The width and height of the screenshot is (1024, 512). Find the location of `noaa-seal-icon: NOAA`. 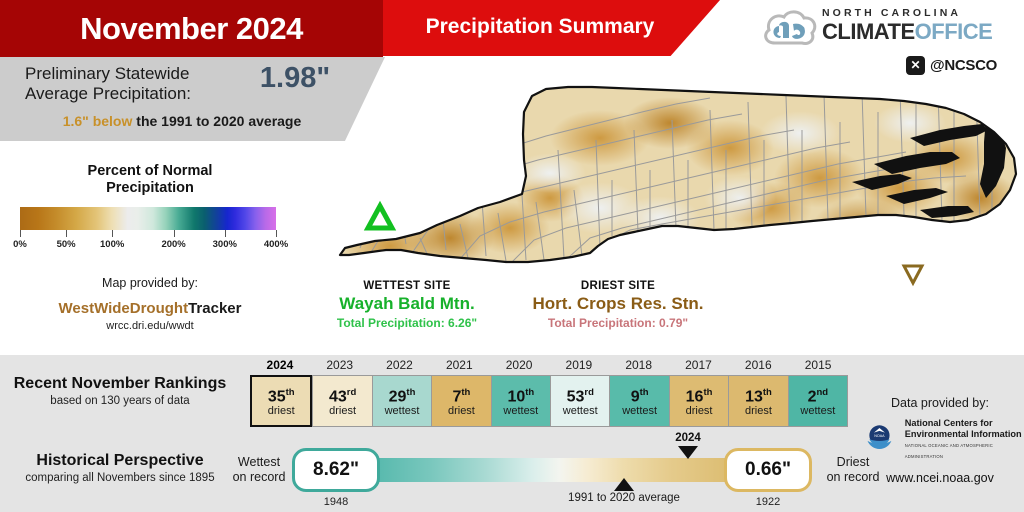

noaa-seal-icon: NOAA is located at coordinates (879, 437).